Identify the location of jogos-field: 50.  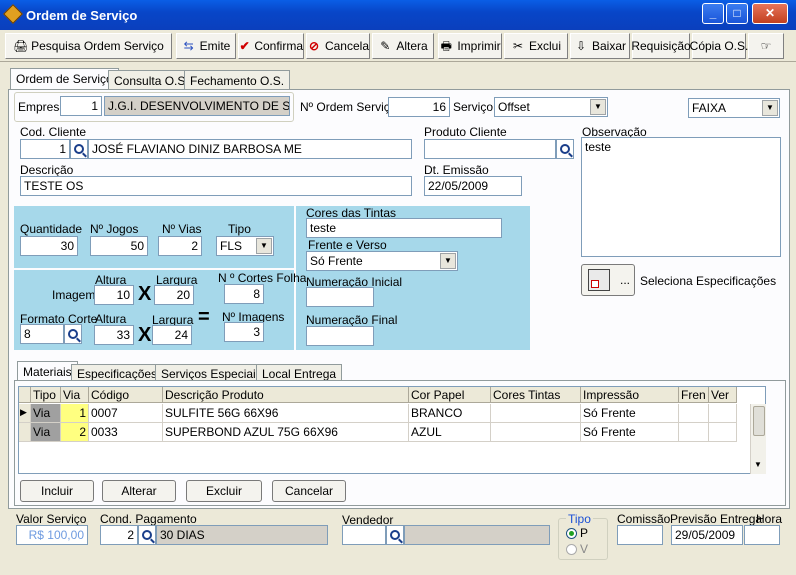
(119, 246).